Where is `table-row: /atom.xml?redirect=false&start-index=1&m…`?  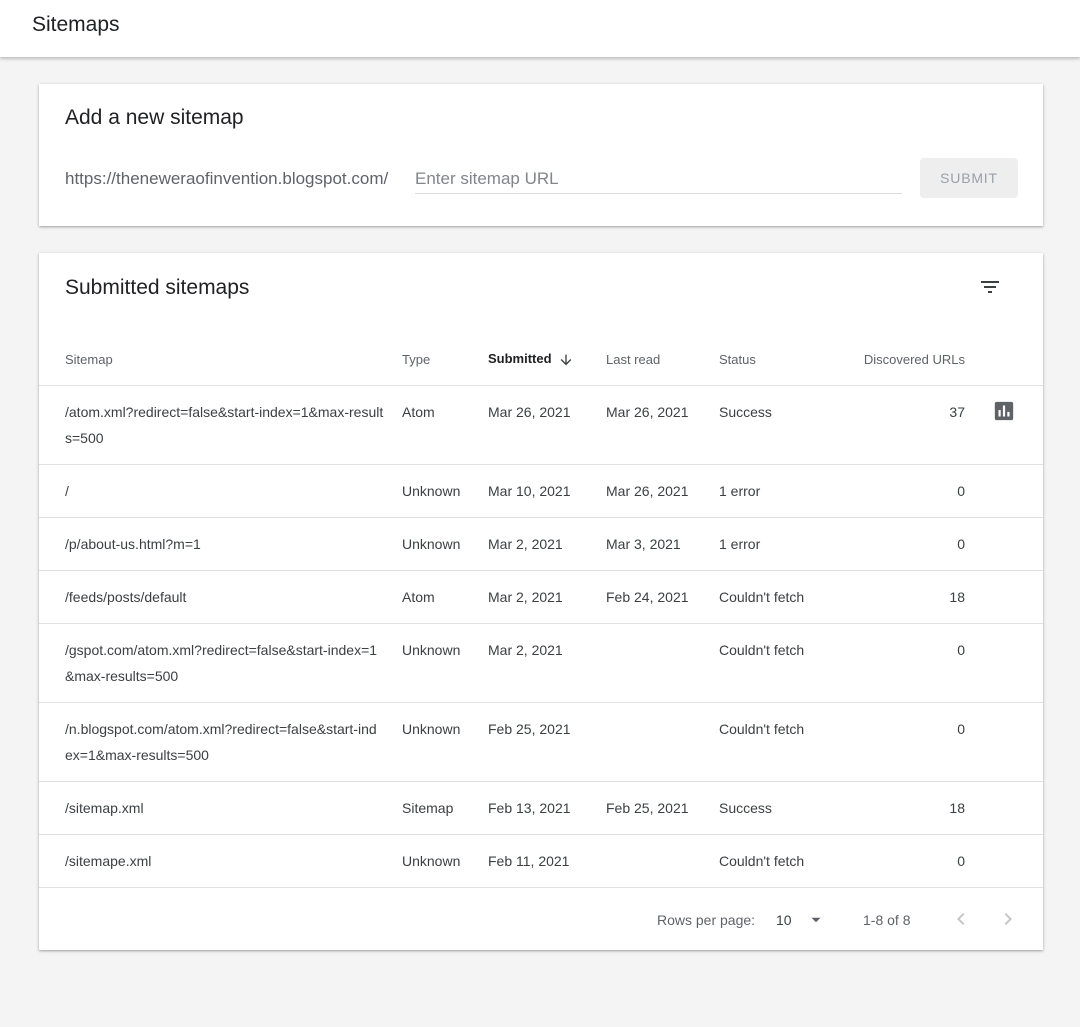 table-row: /atom.xml?redirect=false&start-index=1&m… is located at coordinates (541, 425).